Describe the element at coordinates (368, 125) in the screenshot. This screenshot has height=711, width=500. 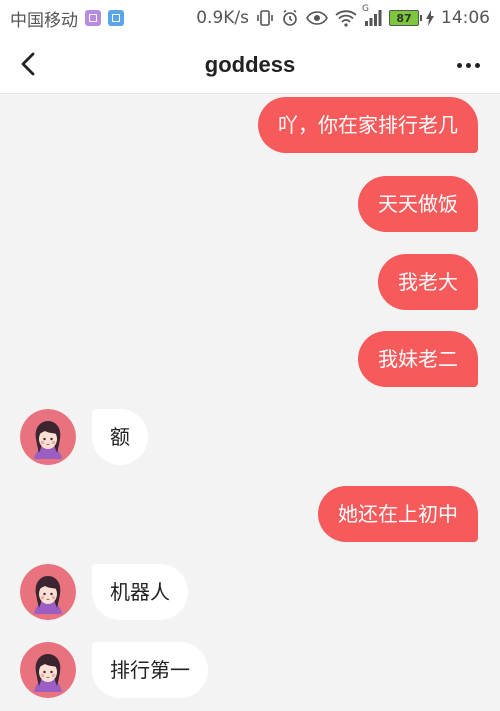
I see `message-bubble-outgoing: 吖，你在家排行老几` at that location.